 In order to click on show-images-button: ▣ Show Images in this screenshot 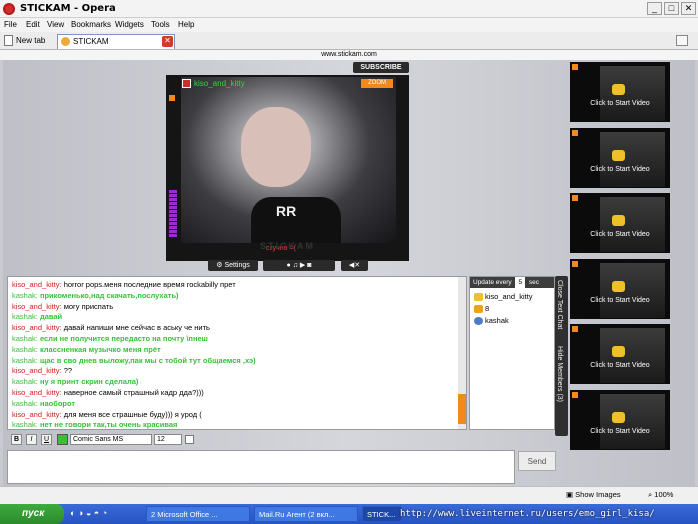, I will do `click(593, 494)`.